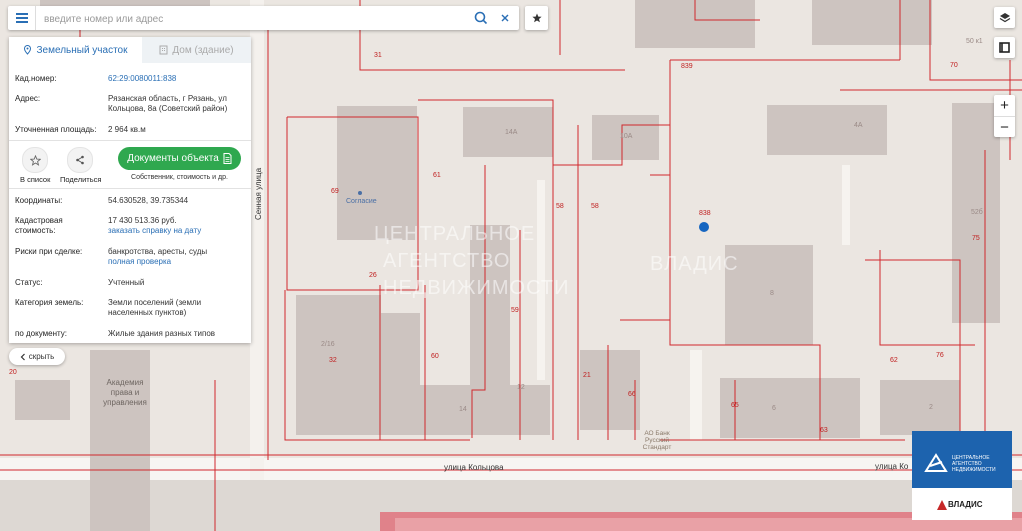 The width and height of the screenshot is (1022, 531). Describe the element at coordinates (175, 231) in the screenshot. I see `cost-link: заказать справку на дату` at that location.